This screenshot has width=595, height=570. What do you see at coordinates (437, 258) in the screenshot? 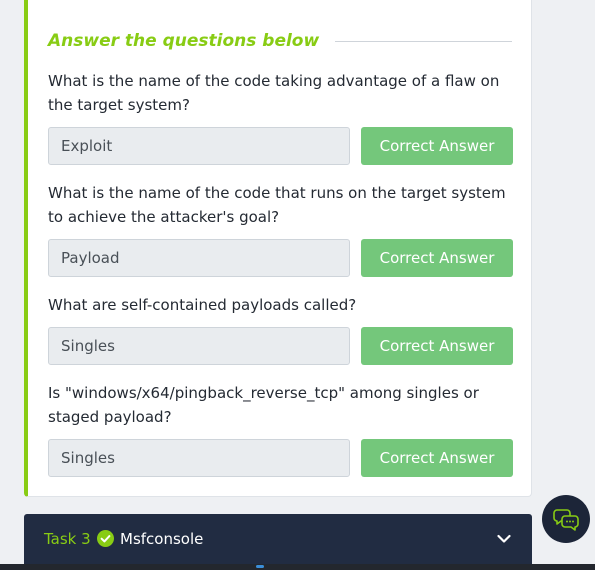
I see `answer-2-correct-button: Correct Answer` at bounding box center [437, 258].